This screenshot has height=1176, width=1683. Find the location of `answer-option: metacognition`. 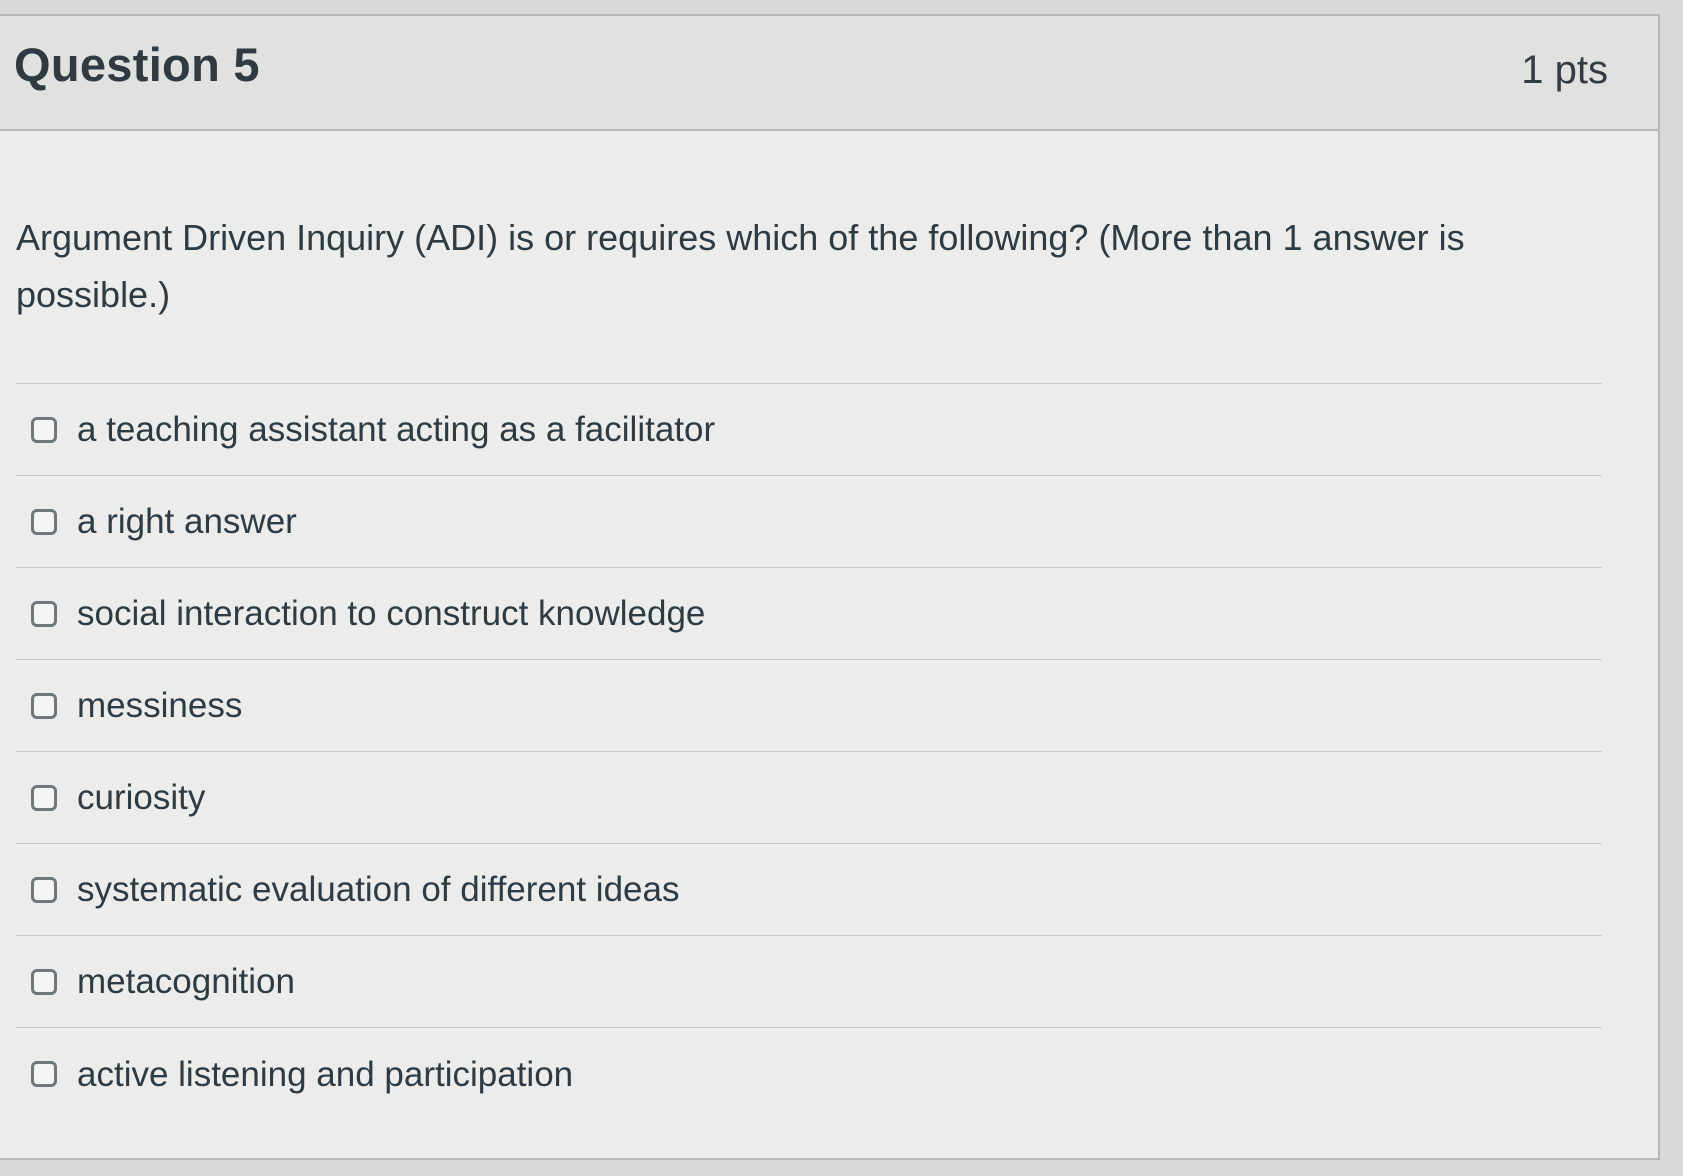

answer-option: metacognition is located at coordinates (809, 982).